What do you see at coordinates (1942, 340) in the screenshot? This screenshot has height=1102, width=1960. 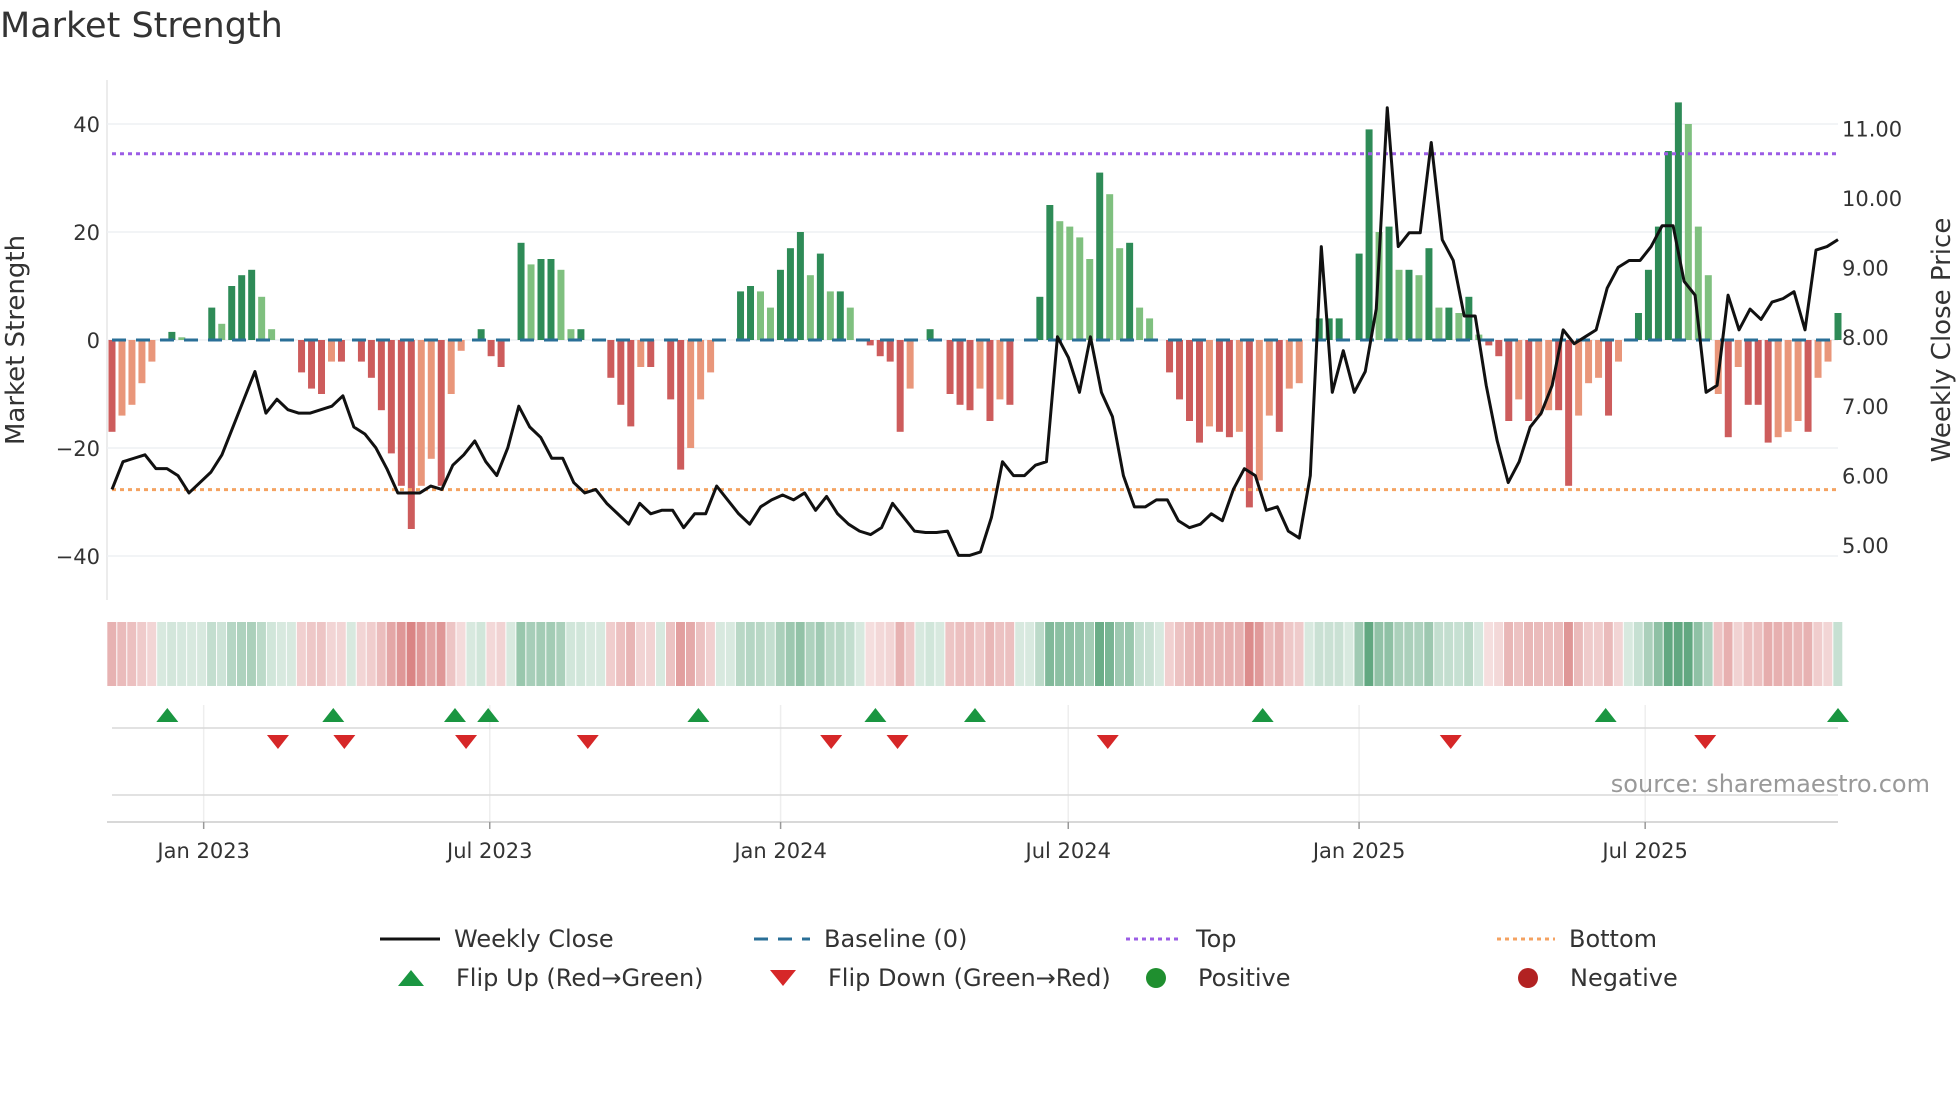 I see `y2-axis-label: Weekly Close Price` at bounding box center [1942, 340].